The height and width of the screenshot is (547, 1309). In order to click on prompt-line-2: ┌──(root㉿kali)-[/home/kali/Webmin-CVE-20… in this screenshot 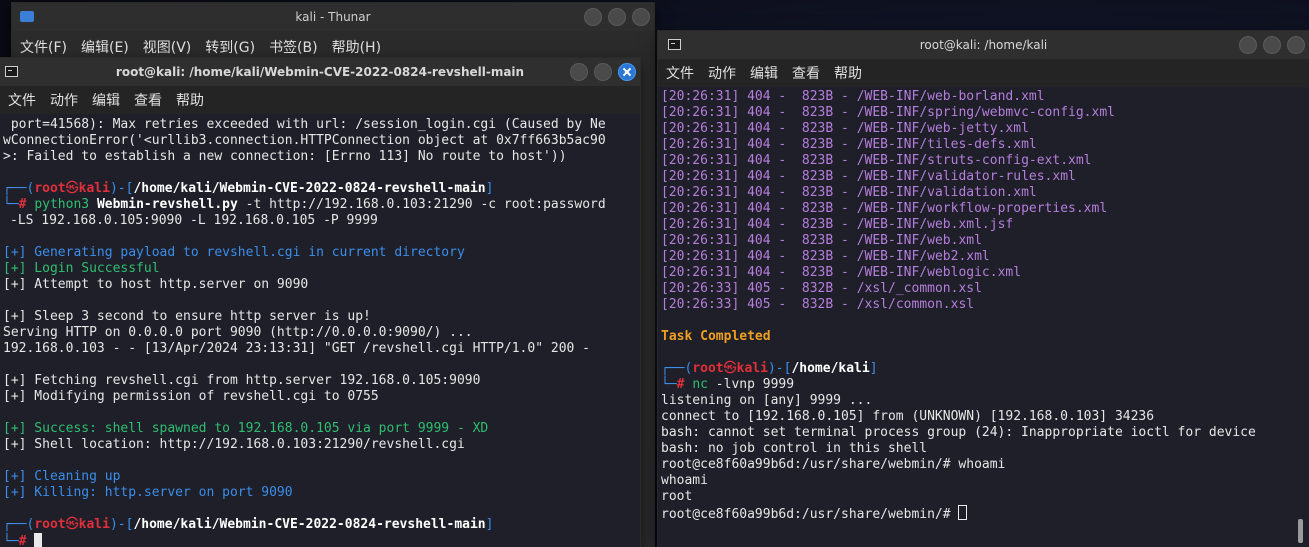, I will do `click(248, 524)`.